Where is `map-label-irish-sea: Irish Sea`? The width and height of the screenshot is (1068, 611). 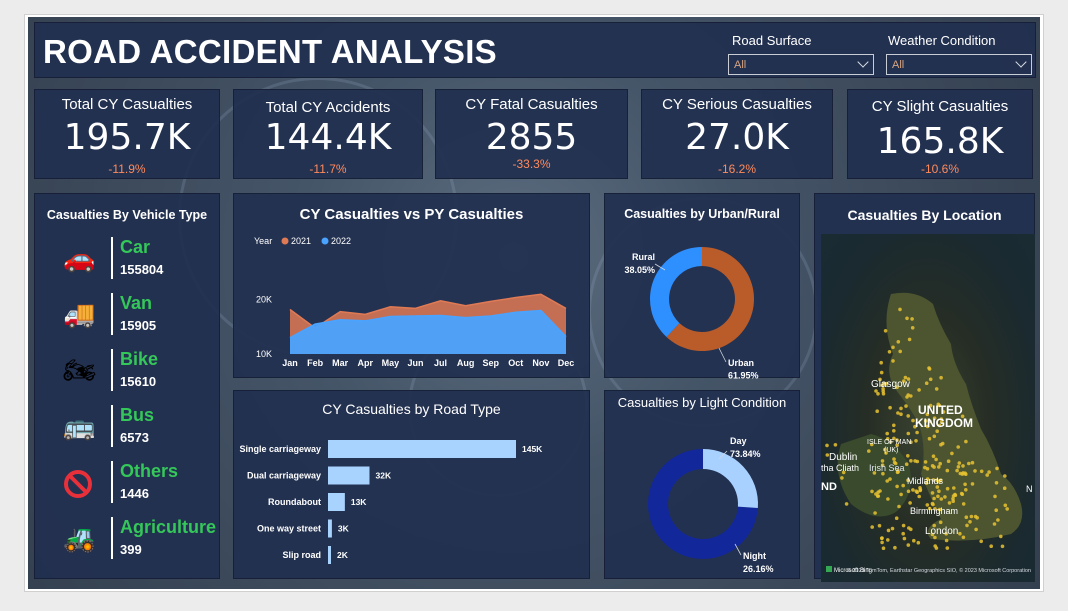 map-label-irish-sea: Irish Sea is located at coordinates (887, 468).